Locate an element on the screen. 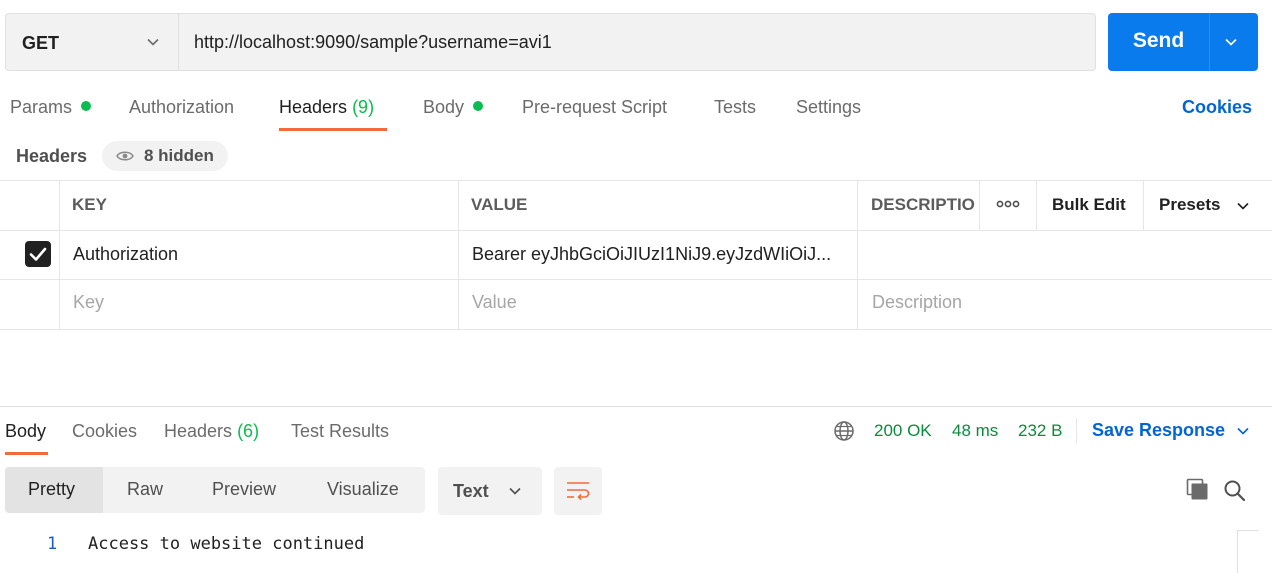  response-tab-body: Body is located at coordinates (25, 431).